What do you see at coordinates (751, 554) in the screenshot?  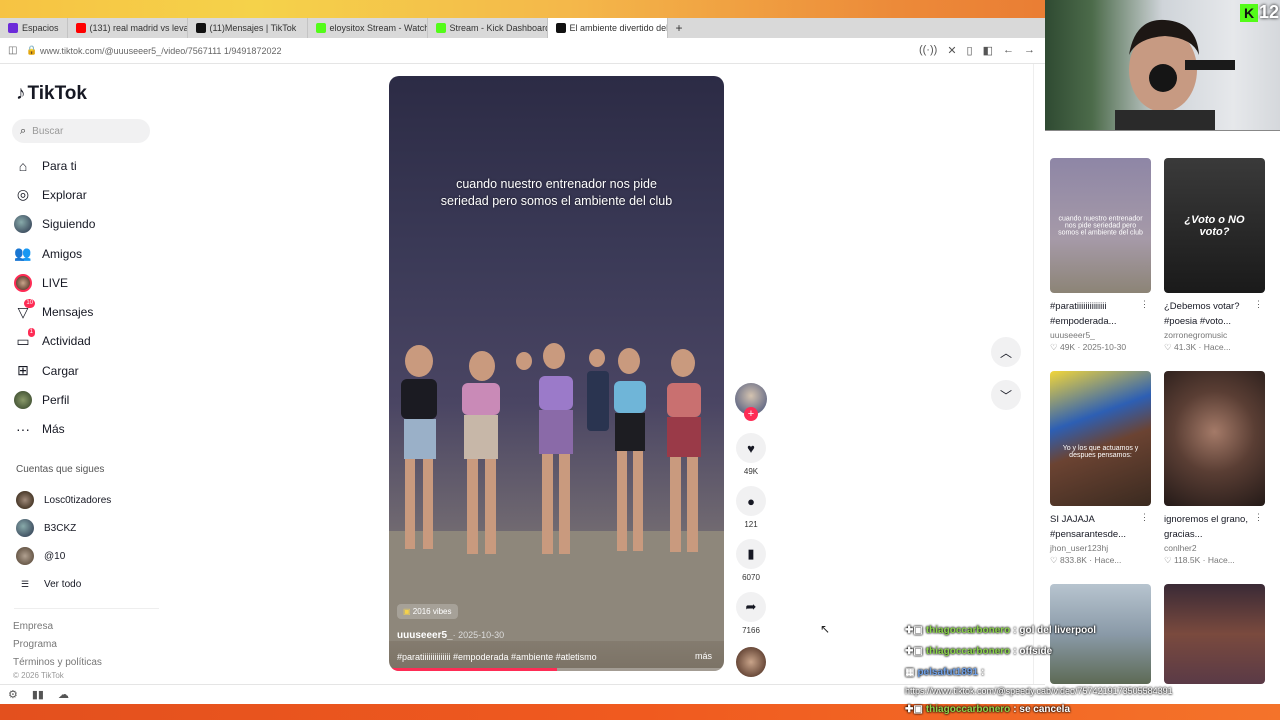 I see `save-button: ▮` at bounding box center [751, 554].